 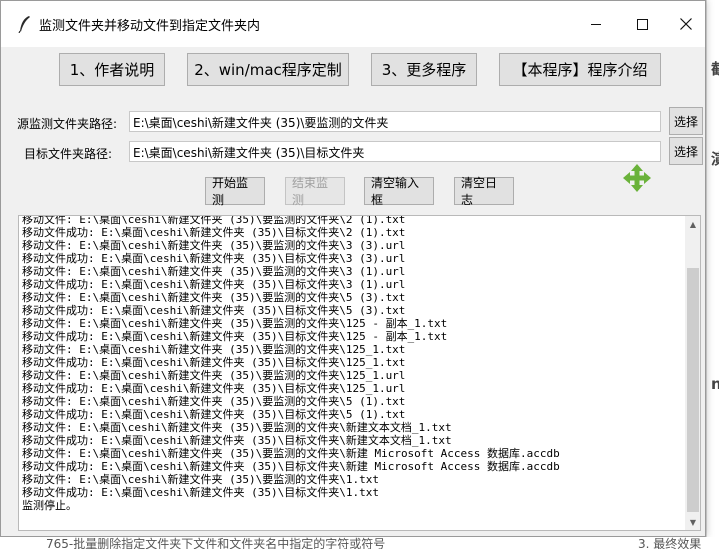 What do you see at coordinates (216, 543) in the screenshot?
I see `background-text: 765-批量删除指定文件夹下文件和文件夹名中指定的字符或符号` at bounding box center [216, 543].